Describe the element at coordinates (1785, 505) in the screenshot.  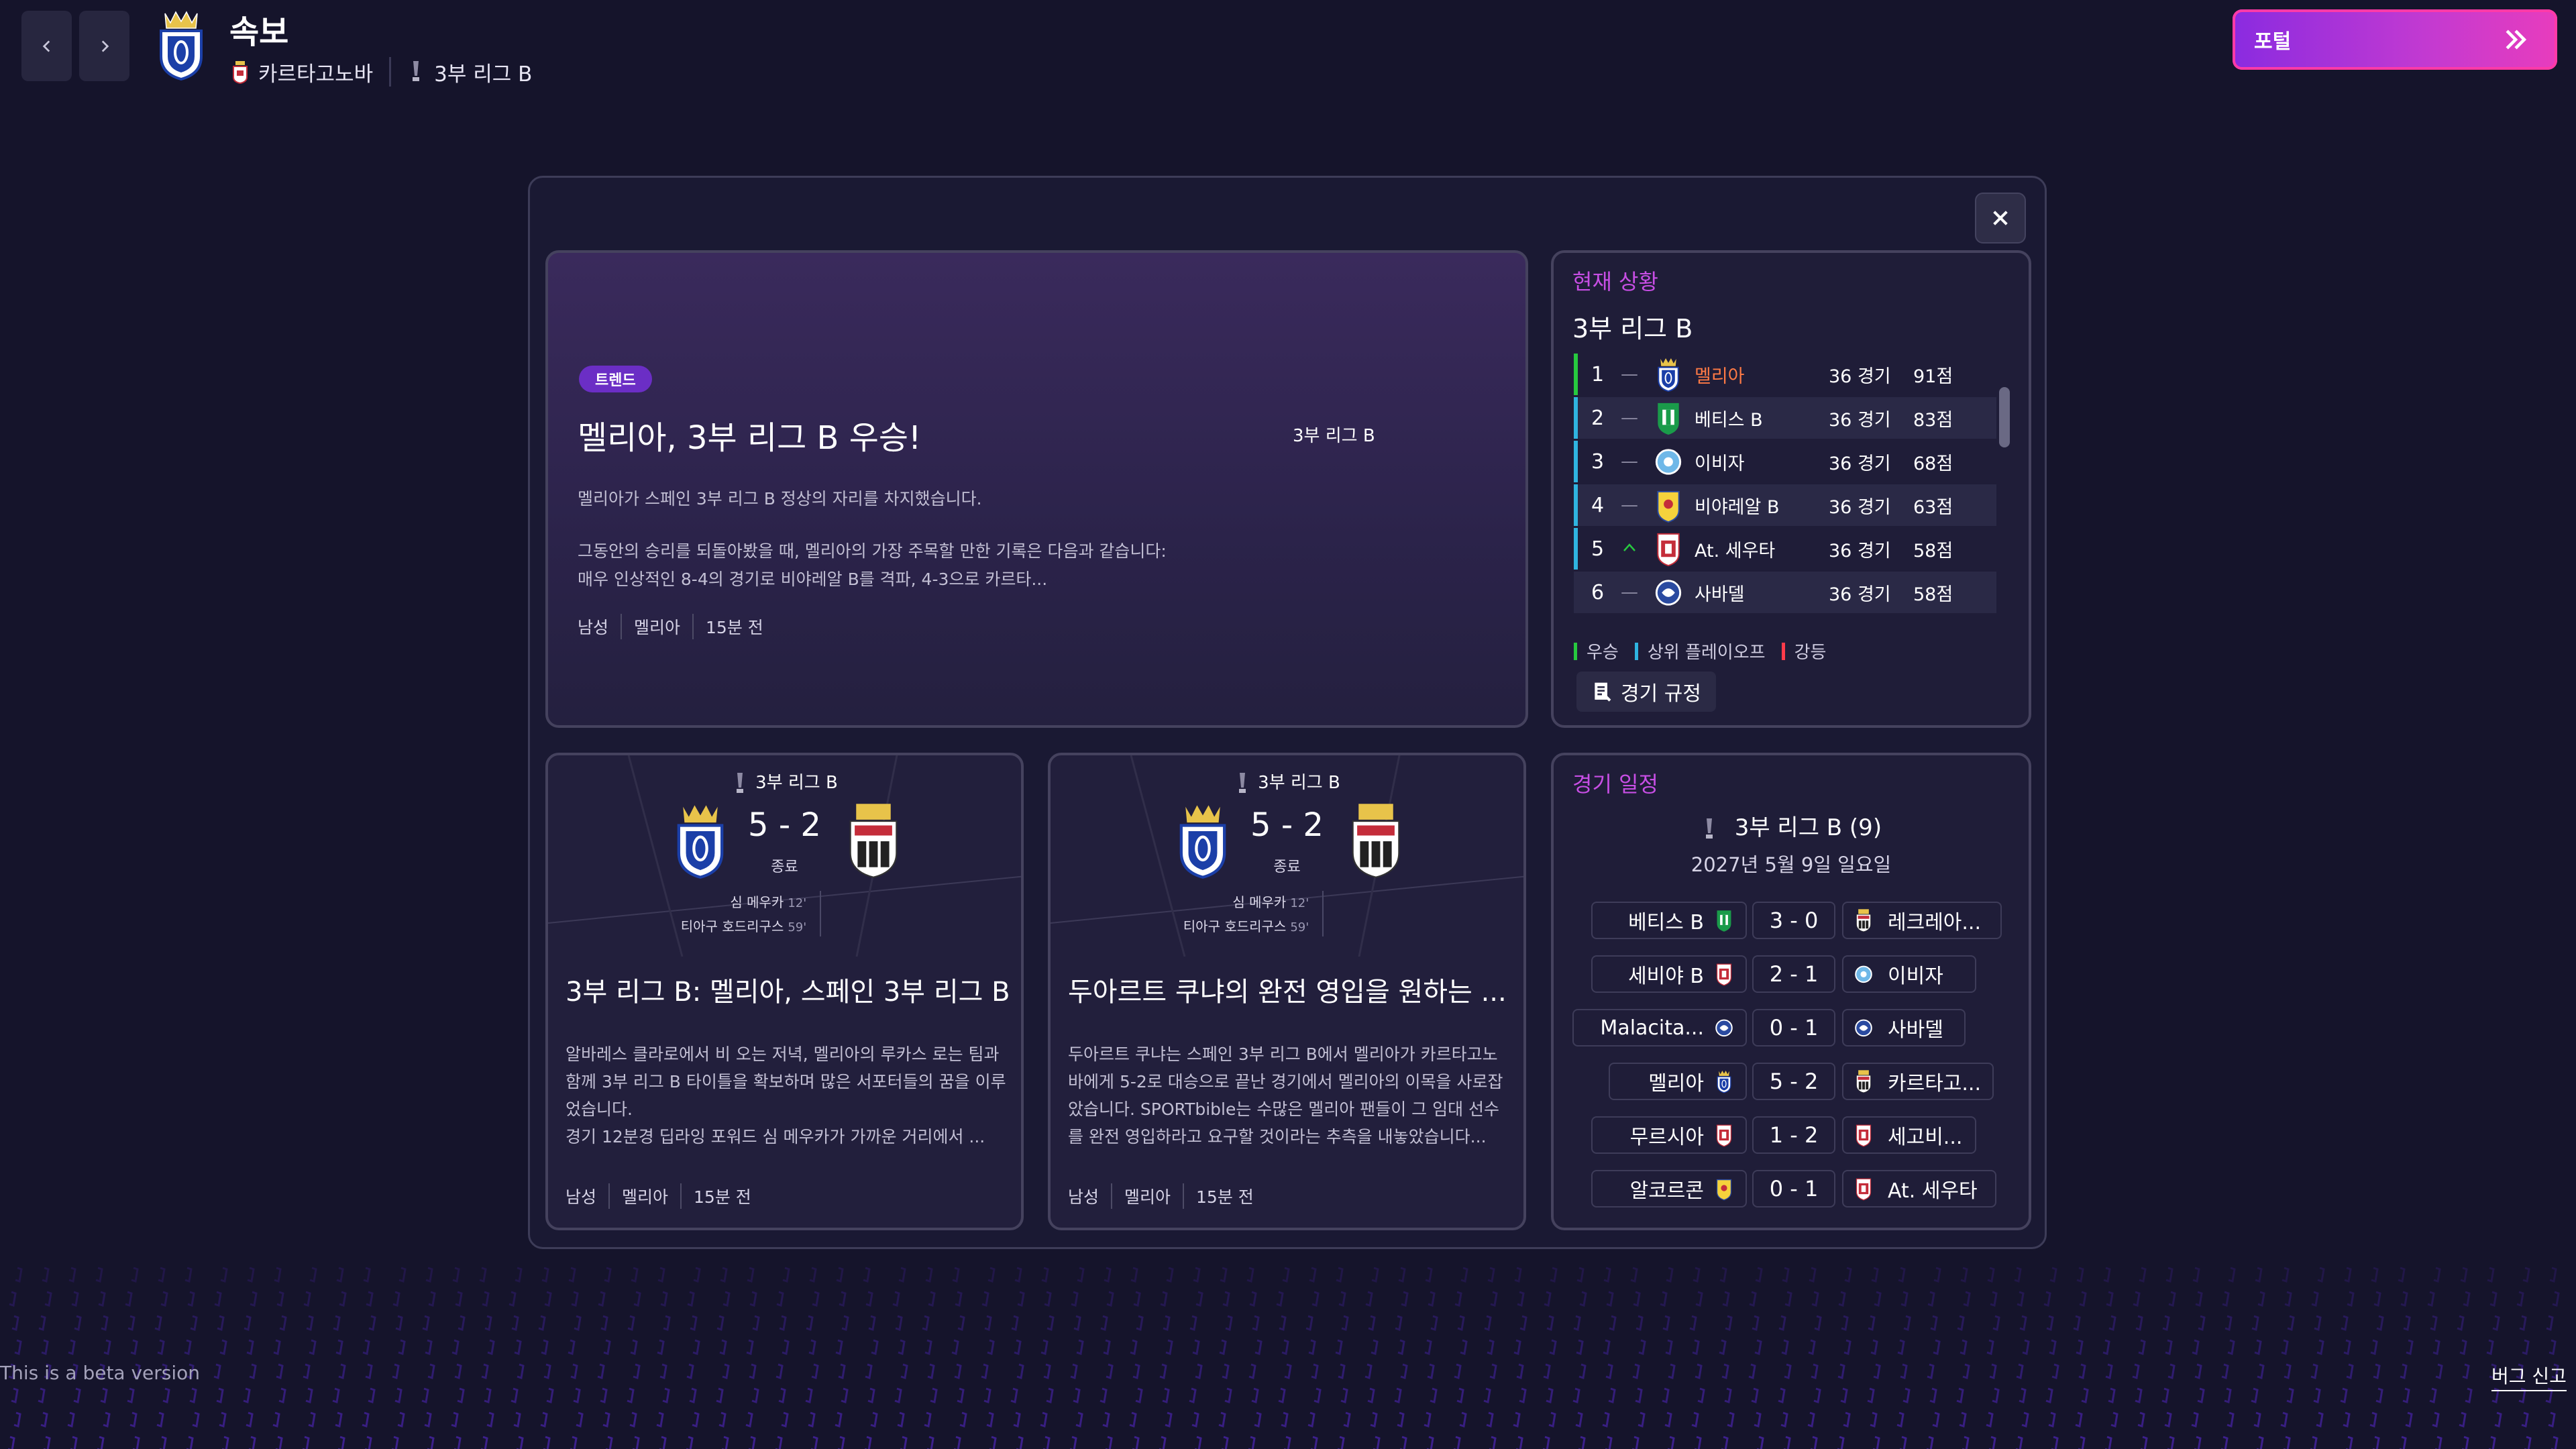
I see `standings-row: 4 — 비야레알 B 36 경기 63점` at that location.